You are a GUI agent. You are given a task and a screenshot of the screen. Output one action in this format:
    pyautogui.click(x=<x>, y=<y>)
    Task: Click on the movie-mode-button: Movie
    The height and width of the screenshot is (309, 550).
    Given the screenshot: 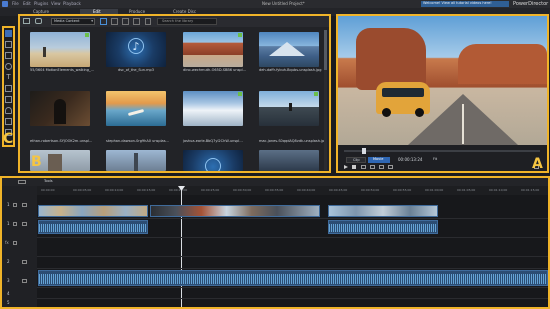 What is the action you would take?
    pyautogui.click(x=379, y=160)
    